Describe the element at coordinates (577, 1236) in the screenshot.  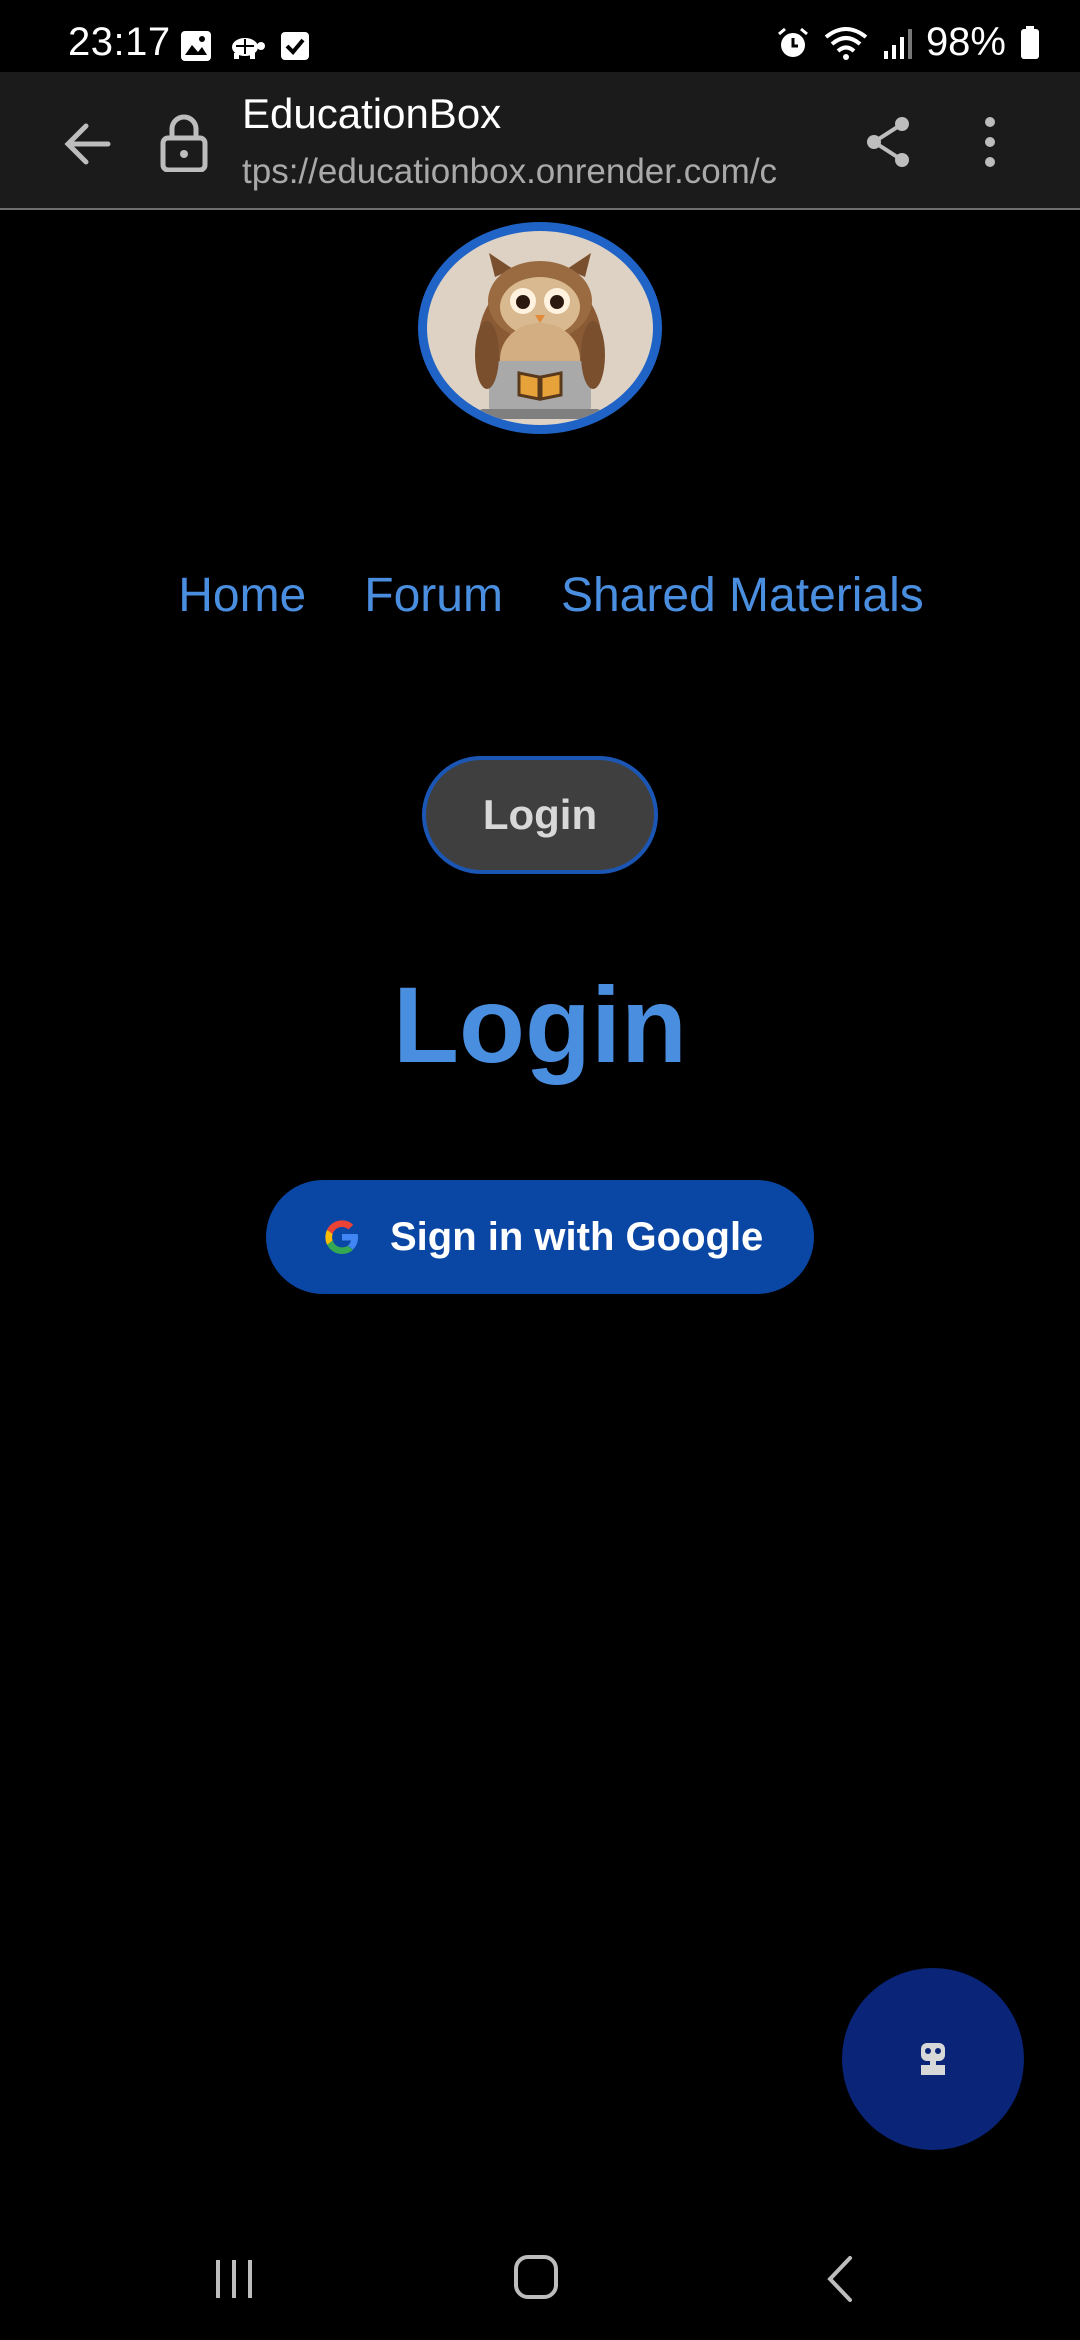
I see `google-signin-label: Sign in with Google` at that location.